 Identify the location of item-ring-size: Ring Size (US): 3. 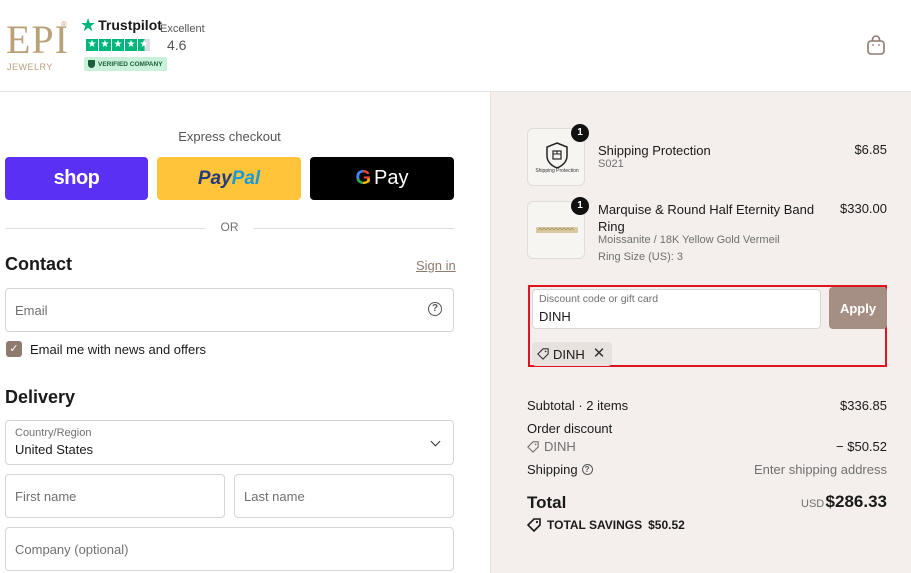
(640, 257).